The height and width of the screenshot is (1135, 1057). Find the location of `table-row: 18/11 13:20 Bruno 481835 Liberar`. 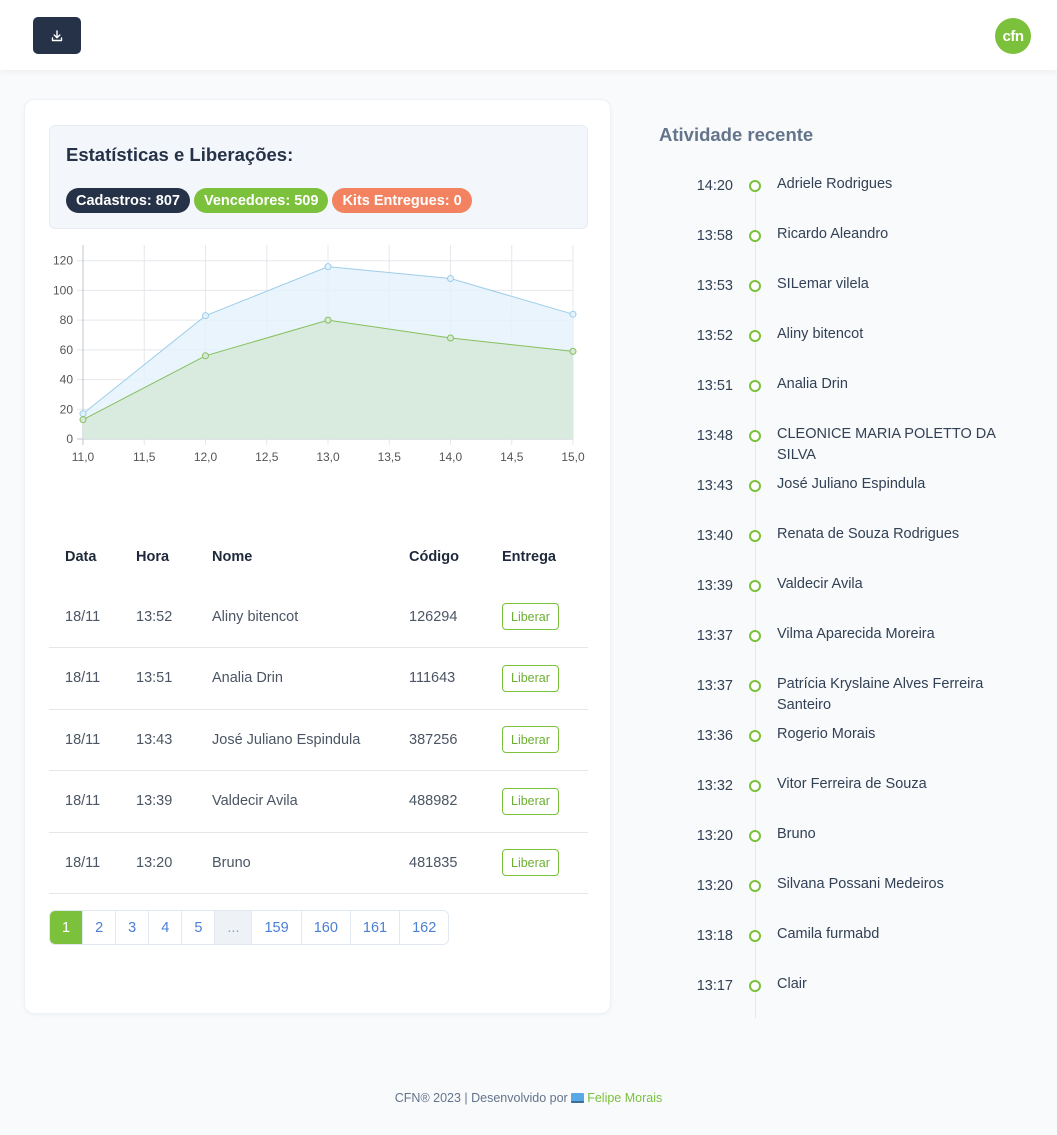

table-row: 18/11 13:20 Bruno 481835 Liberar is located at coordinates (318, 863).